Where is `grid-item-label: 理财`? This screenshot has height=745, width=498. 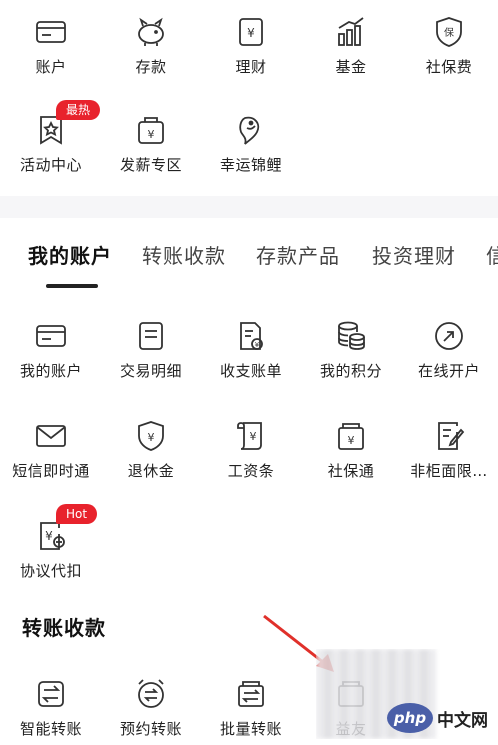
grid-item-label: 理财 is located at coordinates (251, 67).